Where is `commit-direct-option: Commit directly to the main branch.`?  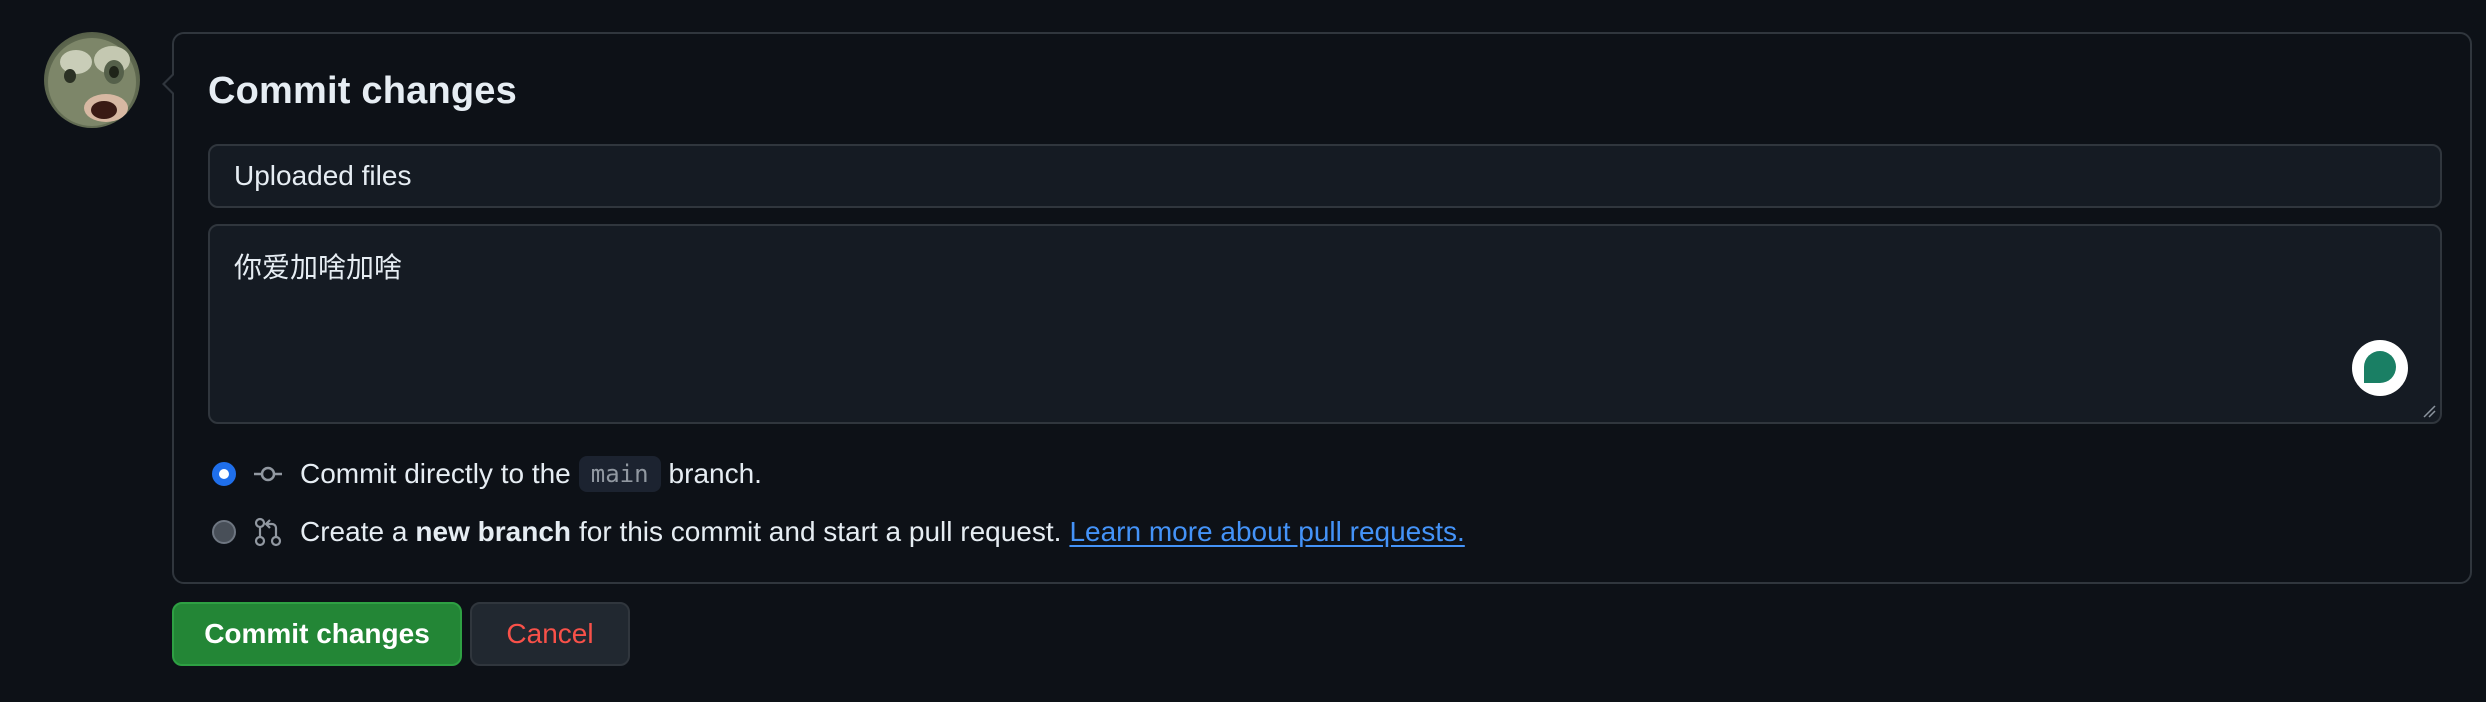 commit-direct-option: Commit directly to the main branch. is located at coordinates (487, 474).